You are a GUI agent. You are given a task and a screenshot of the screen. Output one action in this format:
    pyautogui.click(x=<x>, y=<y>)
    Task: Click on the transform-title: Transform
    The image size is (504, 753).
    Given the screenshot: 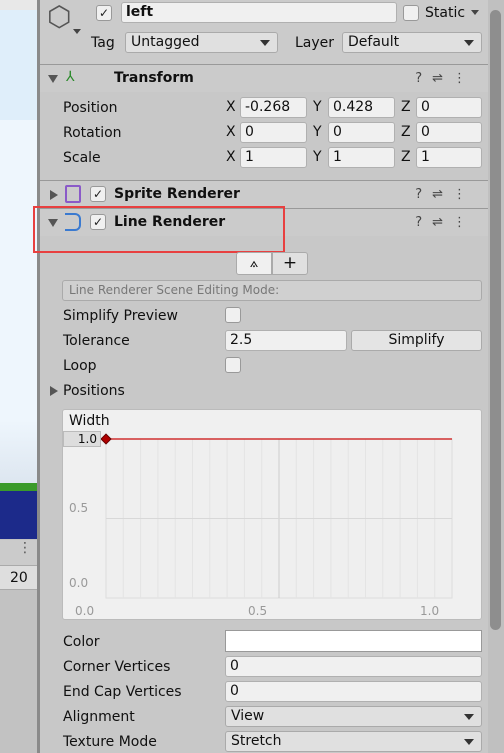 What is the action you would take?
    pyautogui.click(x=154, y=78)
    